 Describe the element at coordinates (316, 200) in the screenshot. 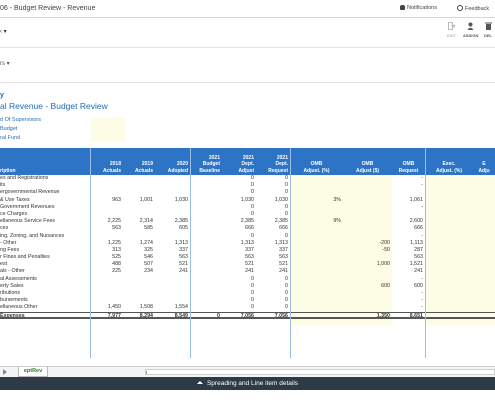

I see `data-cell: 3%` at that location.